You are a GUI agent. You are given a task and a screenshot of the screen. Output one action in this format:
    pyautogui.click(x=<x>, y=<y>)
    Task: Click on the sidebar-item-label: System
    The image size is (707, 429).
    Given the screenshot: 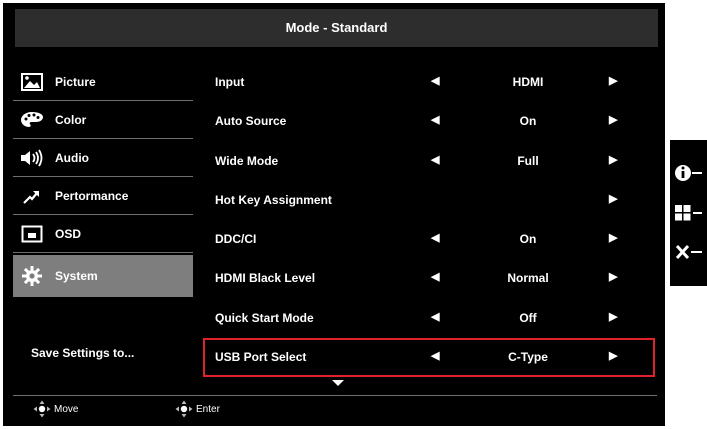 What is the action you would take?
    pyautogui.click(x=76, y=276)
    